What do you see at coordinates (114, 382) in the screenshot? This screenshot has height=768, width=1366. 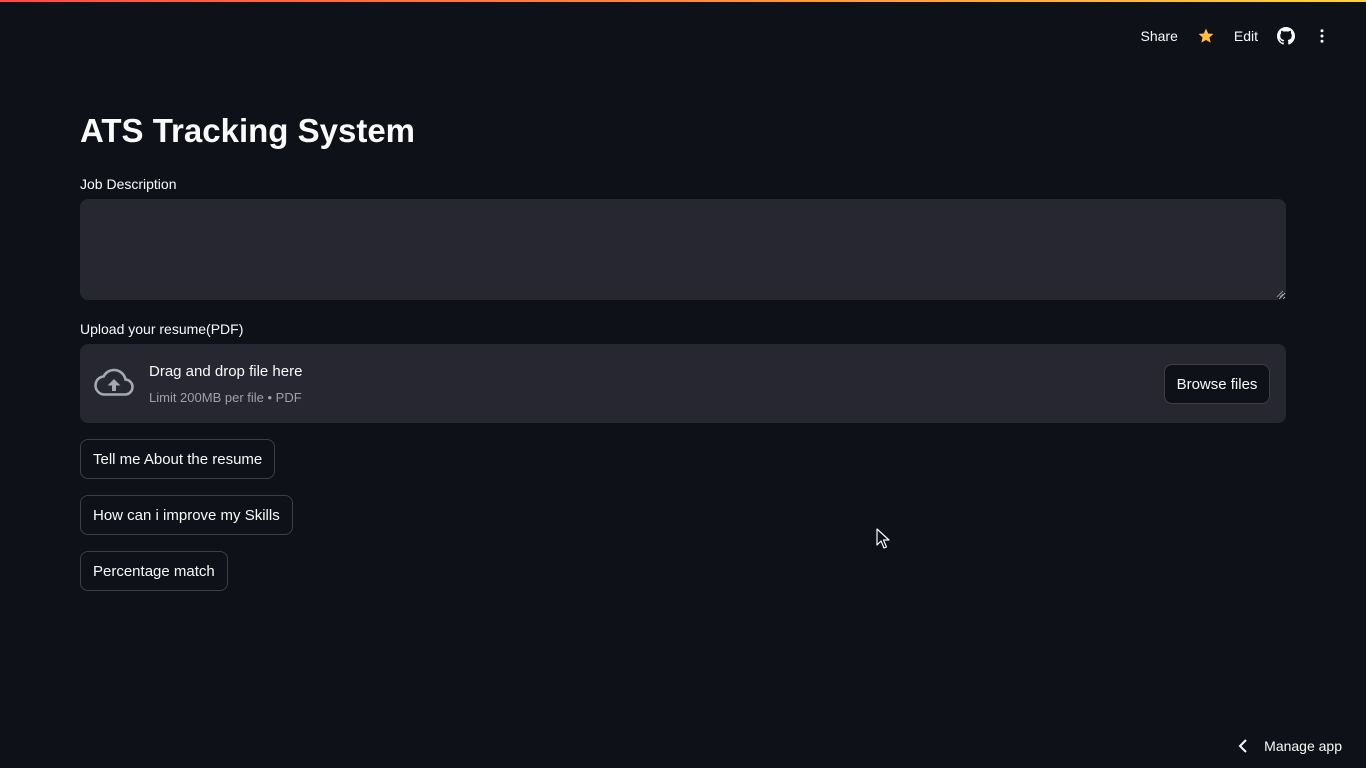 I see `cloud-upload-icon` at bounding box center [114, 382].